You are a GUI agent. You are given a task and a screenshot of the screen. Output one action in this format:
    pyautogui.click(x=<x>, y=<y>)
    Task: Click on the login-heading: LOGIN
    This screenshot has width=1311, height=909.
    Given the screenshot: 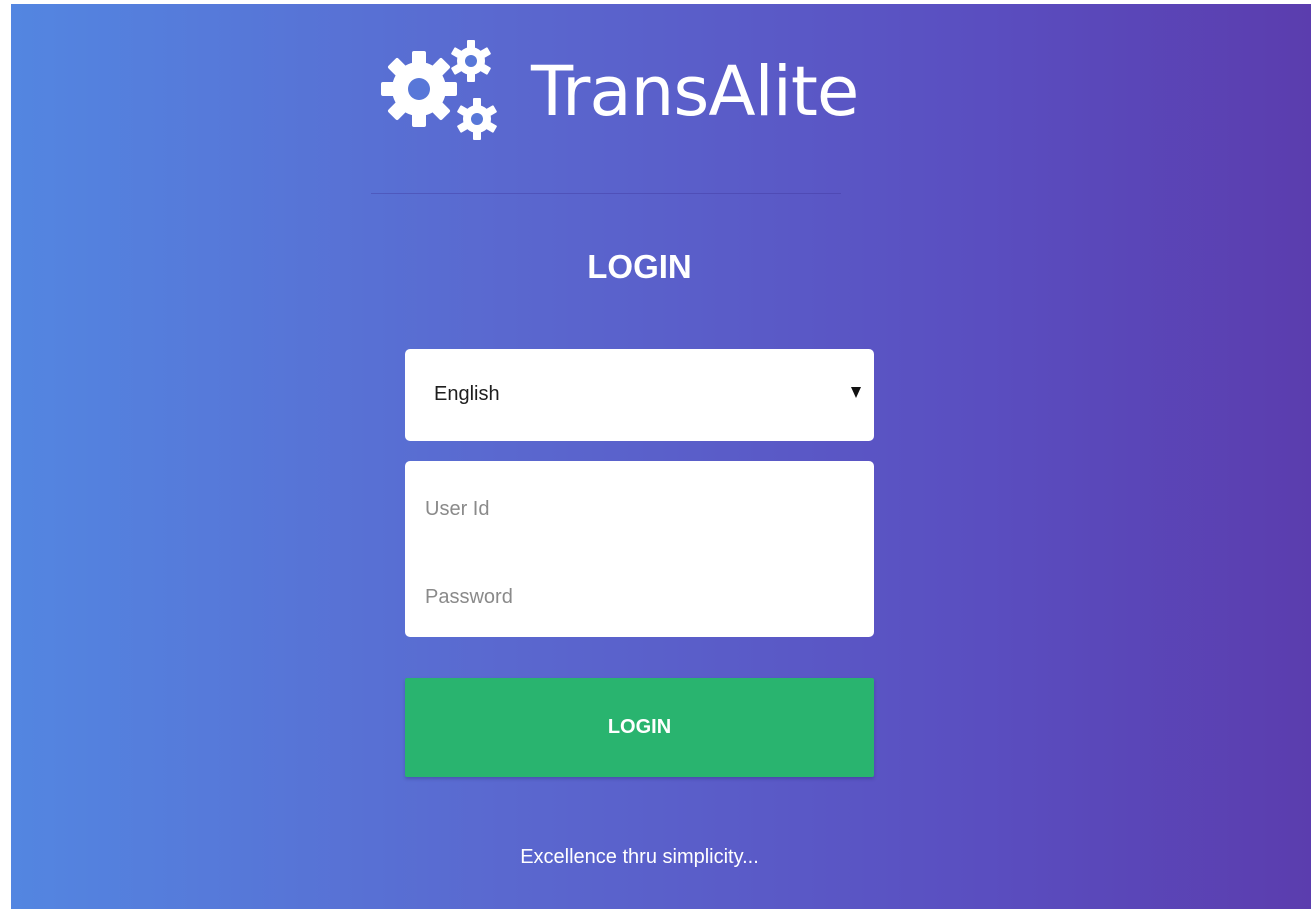 What is the action you would take?
    pyautogui.click(x=639, y=266)
    